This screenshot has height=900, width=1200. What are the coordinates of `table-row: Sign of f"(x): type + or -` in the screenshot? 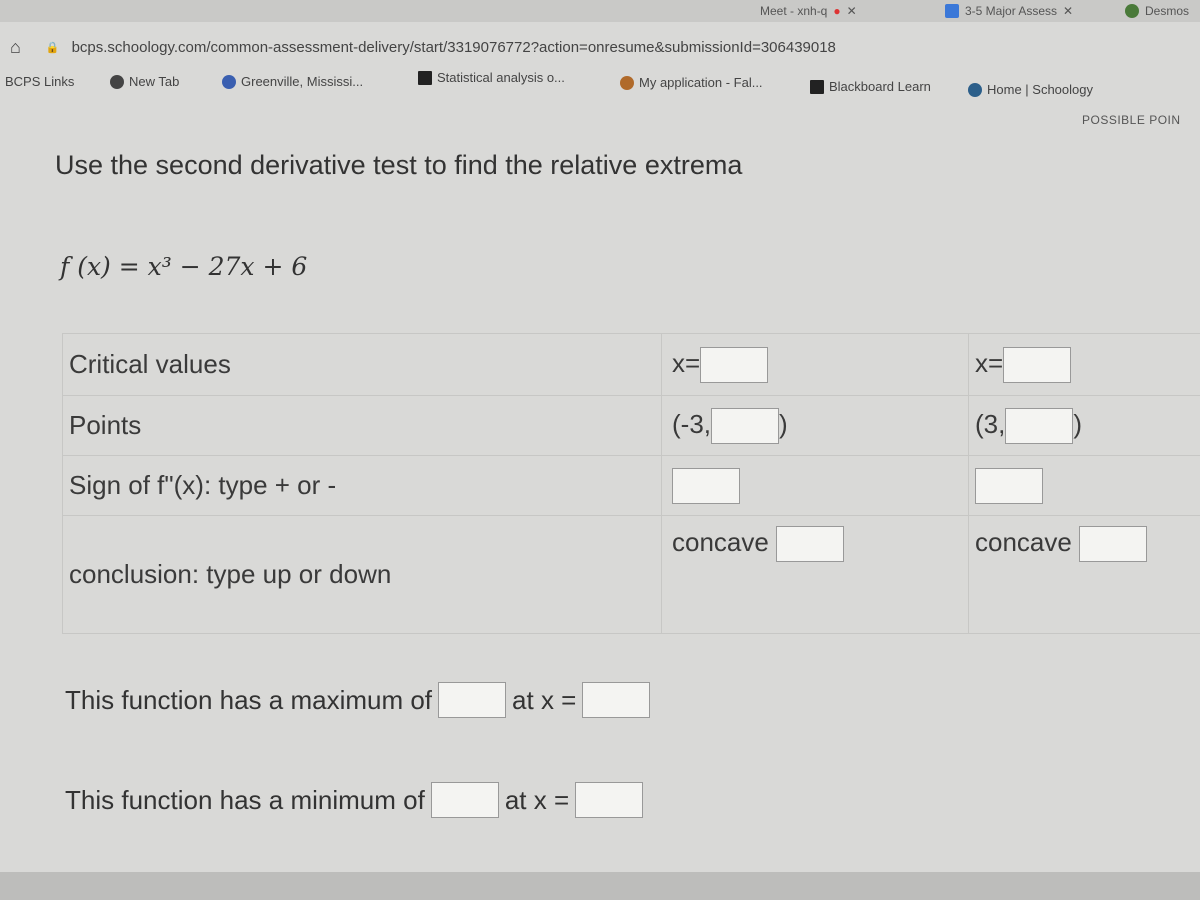 It's located at (631, 485).